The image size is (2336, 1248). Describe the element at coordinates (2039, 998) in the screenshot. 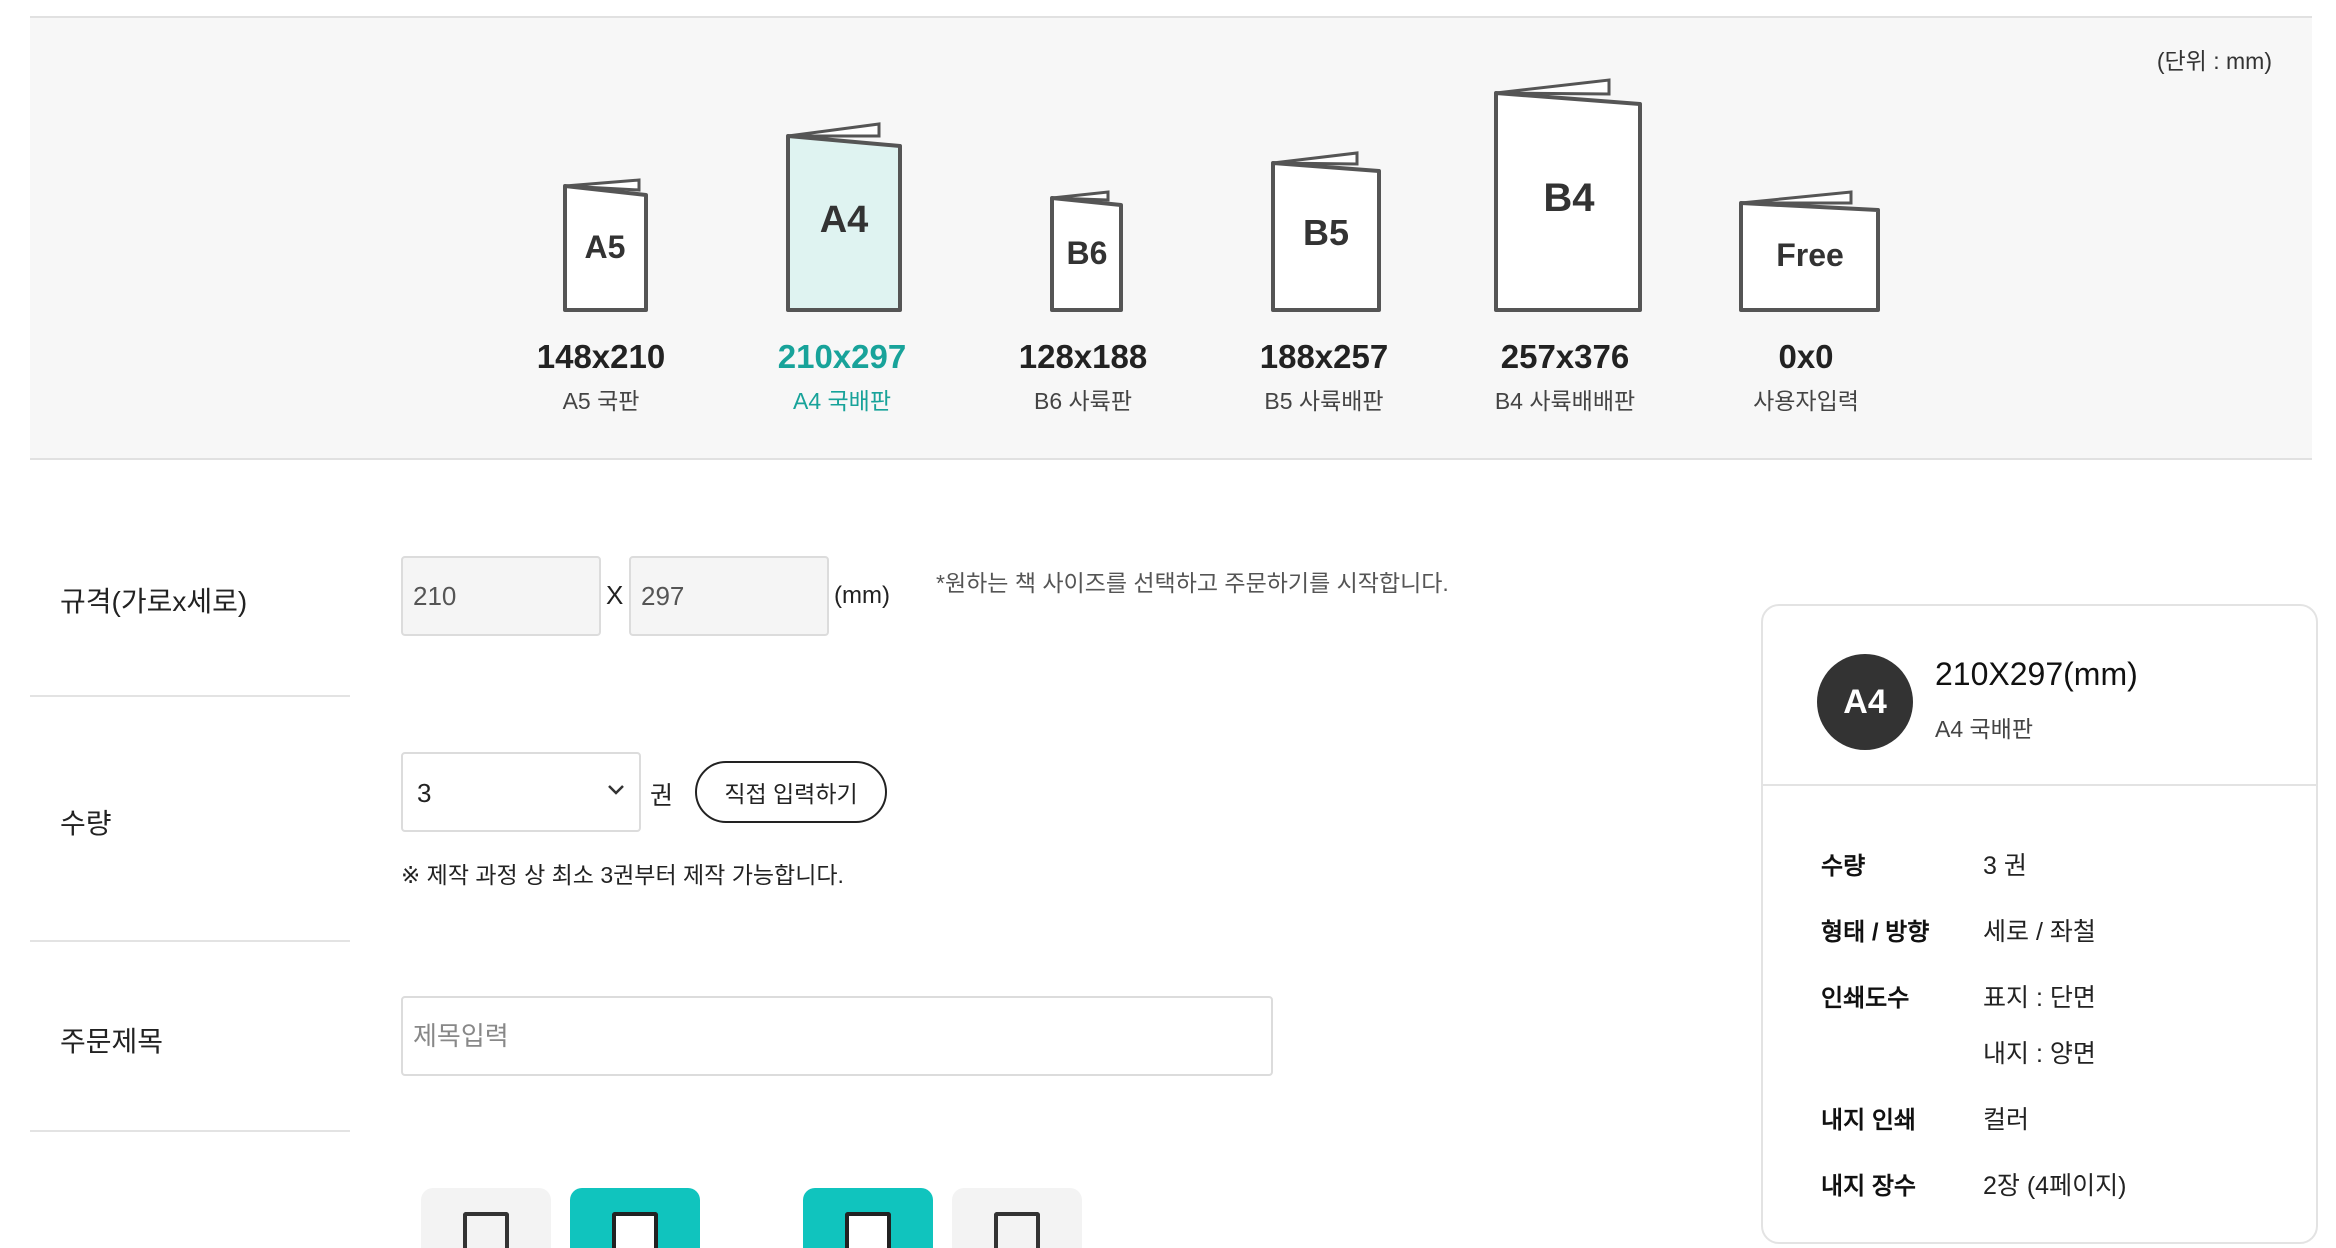

I see `summary-value-cover-print: 표지 : 단면` at that location.